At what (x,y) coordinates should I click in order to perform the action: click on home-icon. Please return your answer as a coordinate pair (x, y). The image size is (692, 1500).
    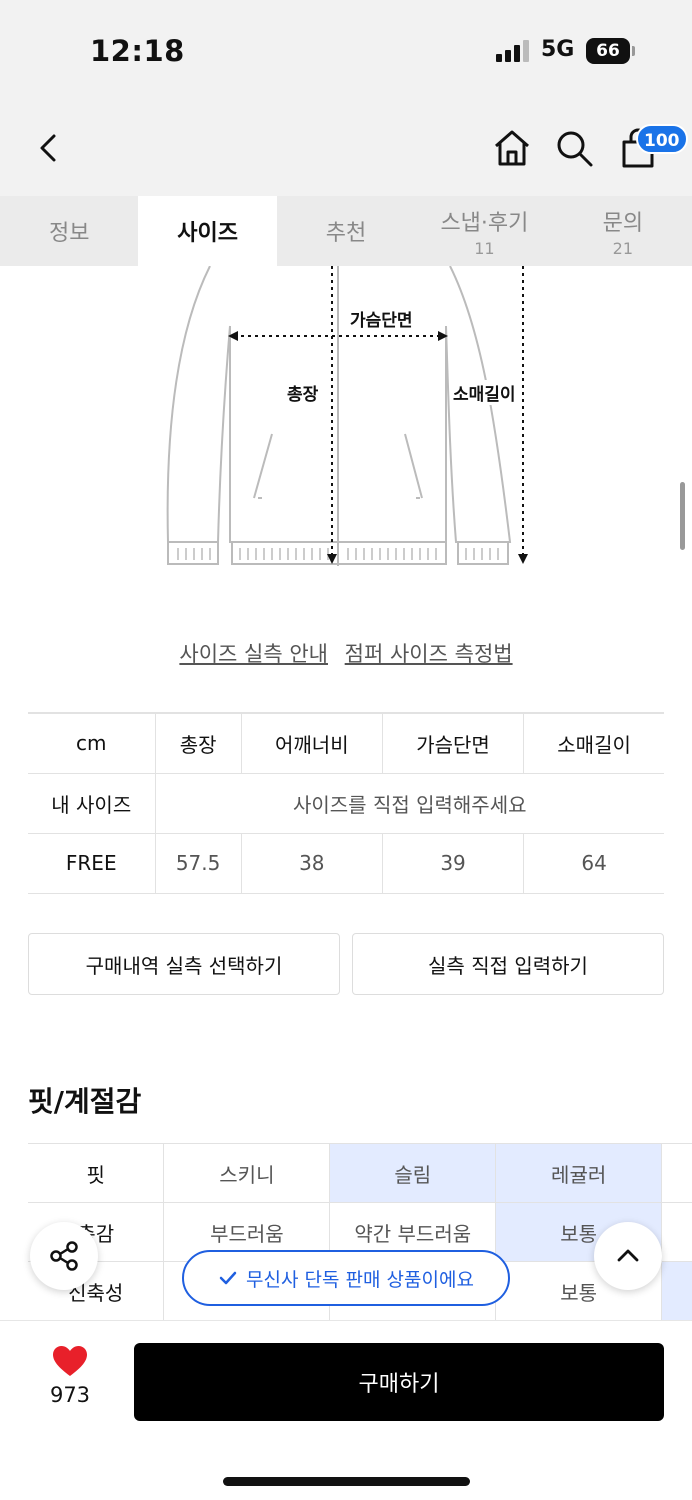
    Looking at the image, I should click on (512, 148).